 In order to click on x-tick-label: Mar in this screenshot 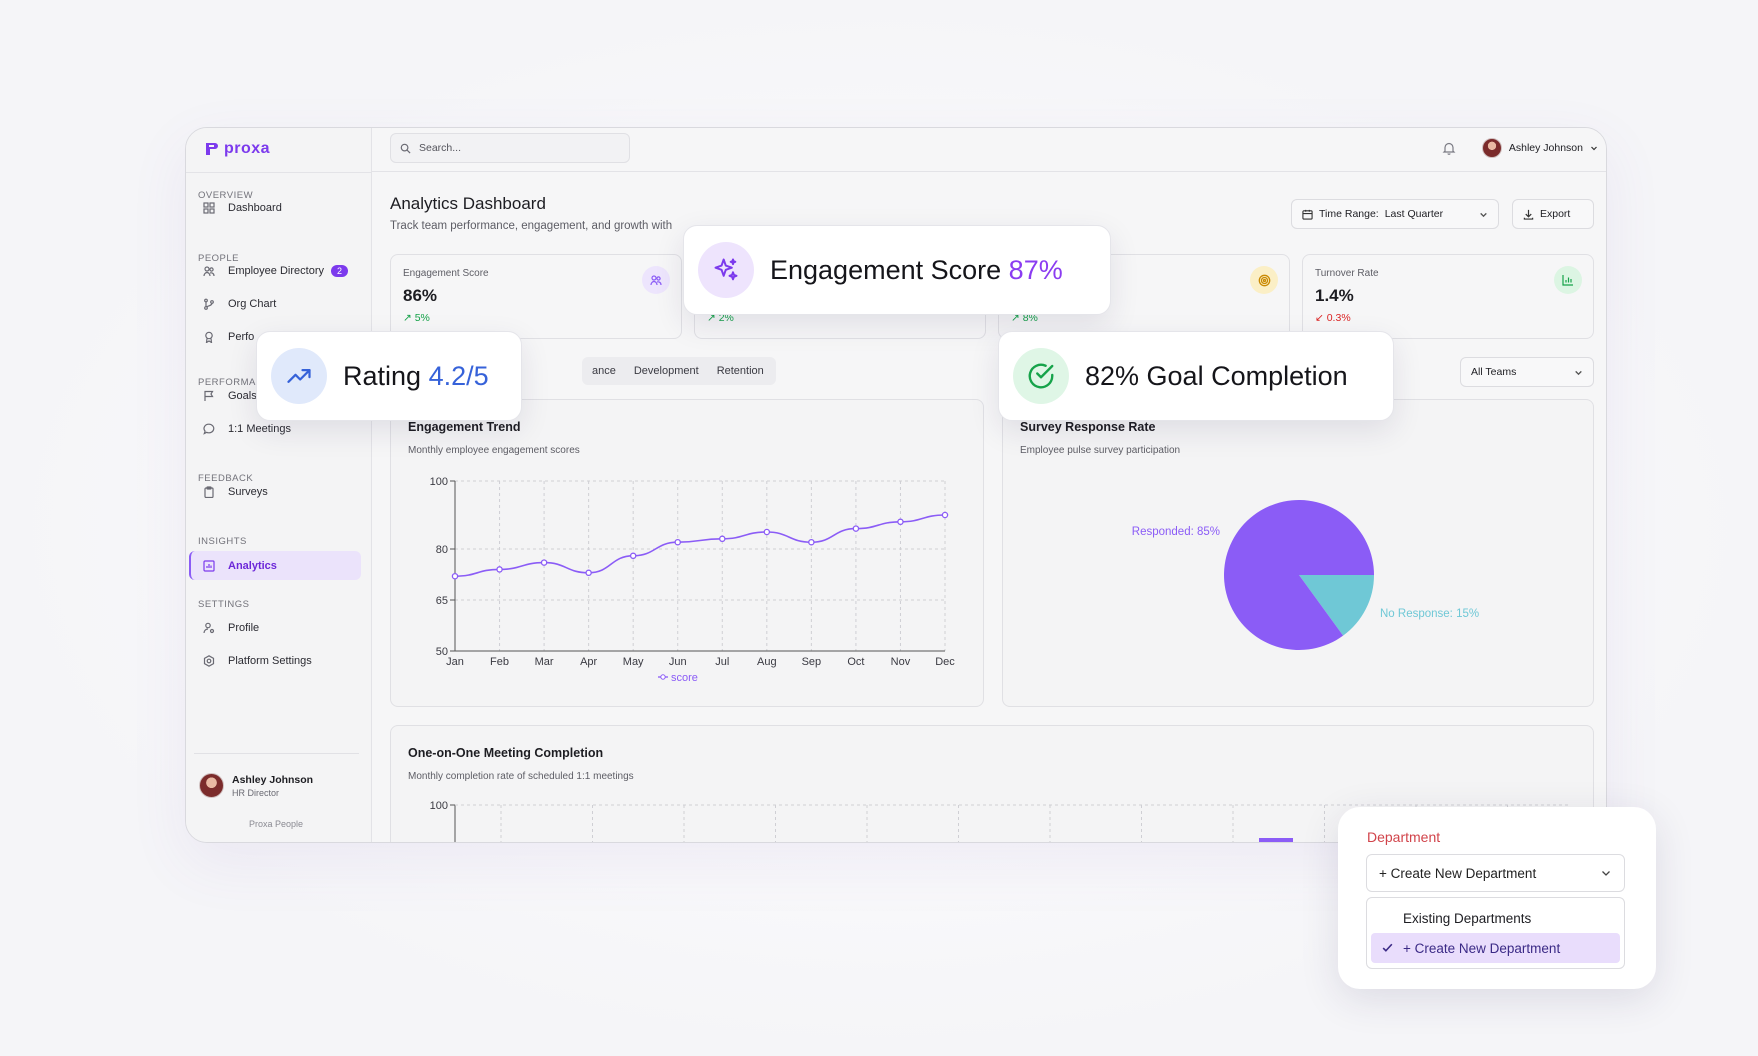, I will do `click(544, 662)`.